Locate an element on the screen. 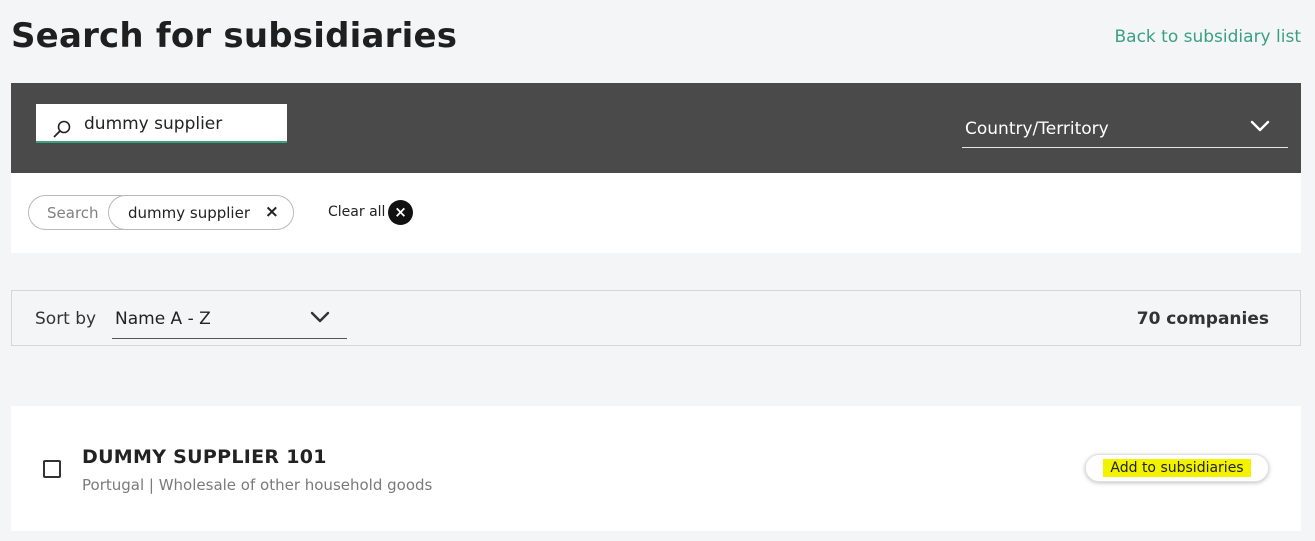  add-to-subsidiaries-label: Add to subsidiaries is located at coordinates (1177, 468).